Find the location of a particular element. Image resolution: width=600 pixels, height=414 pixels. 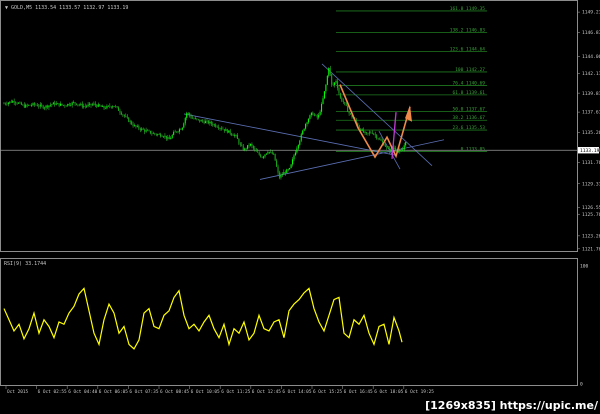

fib-label-7: 38.2 1136.67 is located at coordinates (468, 118).